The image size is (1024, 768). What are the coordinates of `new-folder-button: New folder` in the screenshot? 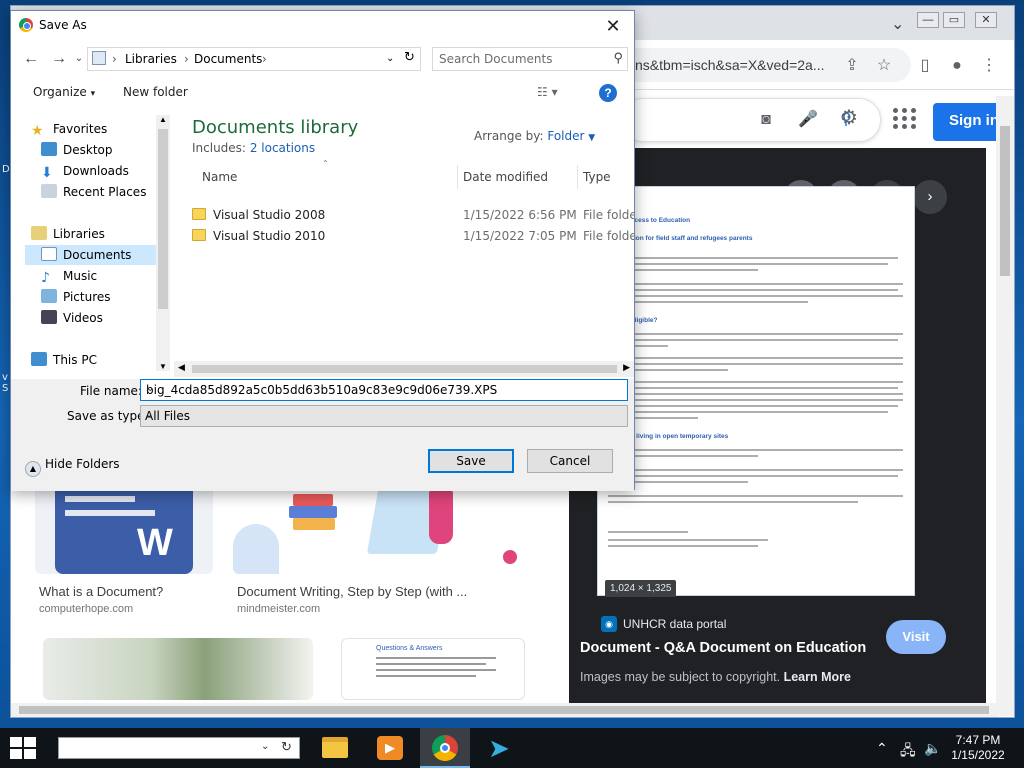 It's located at (155, 92).